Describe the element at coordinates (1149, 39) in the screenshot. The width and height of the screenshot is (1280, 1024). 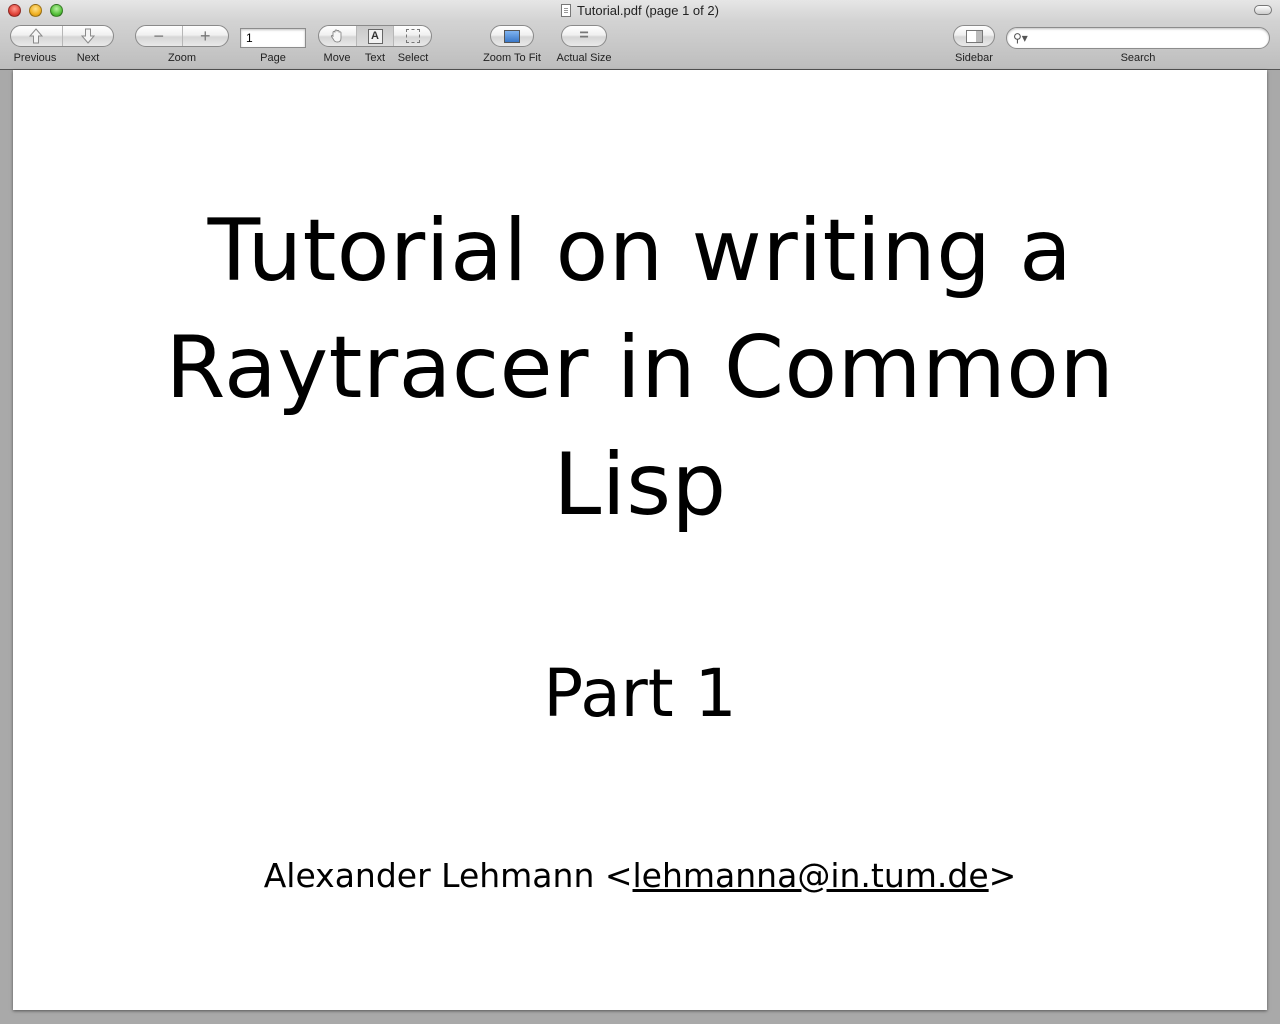
I see `search-input` at that location.